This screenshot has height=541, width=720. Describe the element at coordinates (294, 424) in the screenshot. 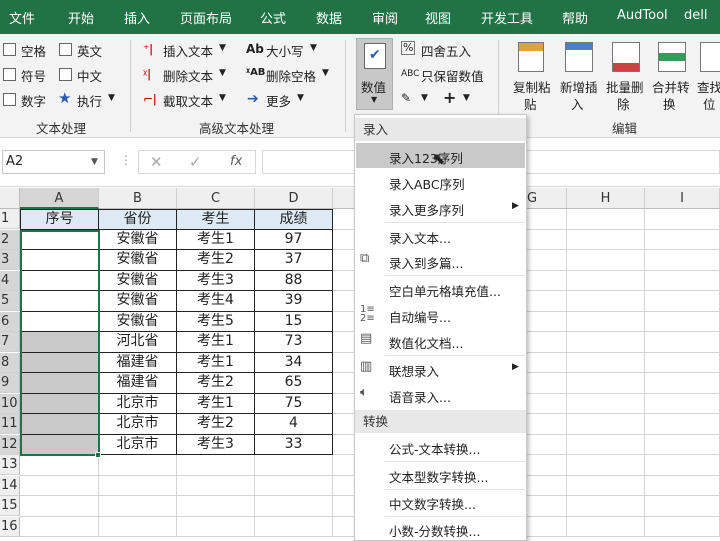

I see `grid-cell: 4` at that location.